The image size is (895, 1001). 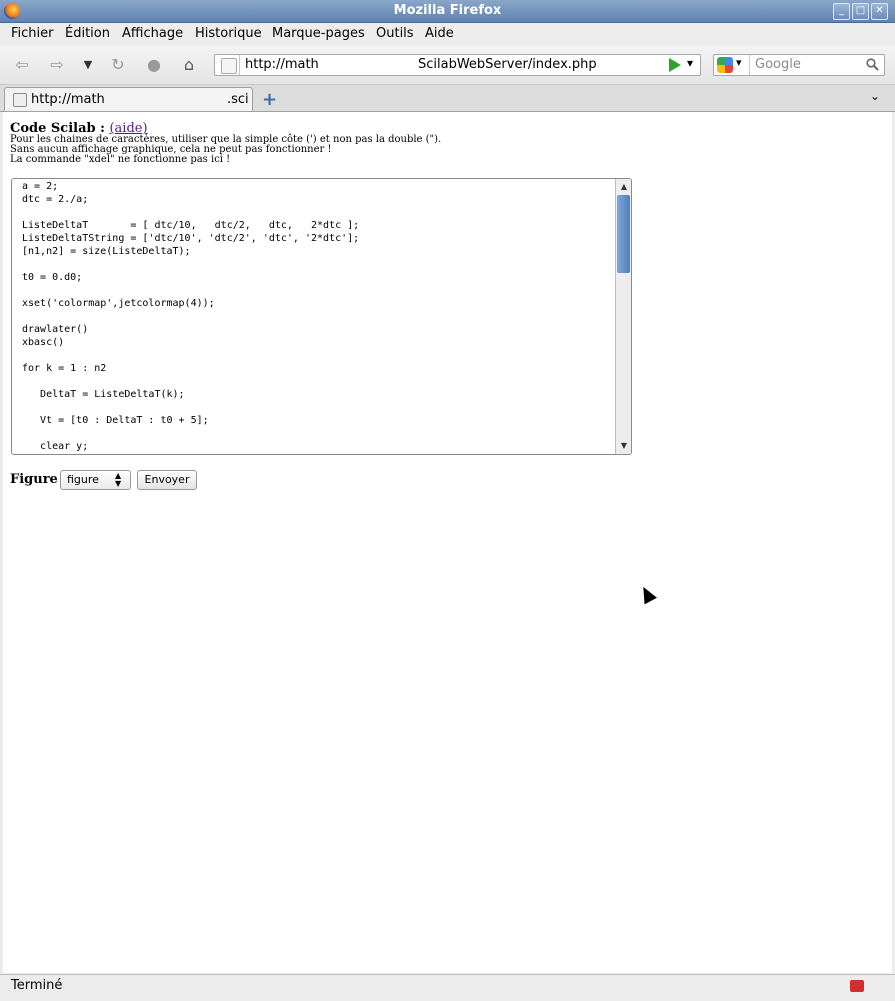 I want to click on menu-historique: Historique, so click(x=228, y=33).